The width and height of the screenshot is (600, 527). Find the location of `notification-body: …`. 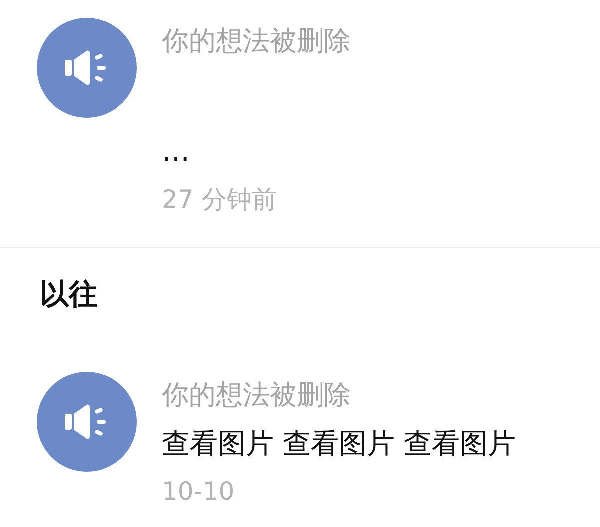

notification-body: … is located at coordinates (176, 152).